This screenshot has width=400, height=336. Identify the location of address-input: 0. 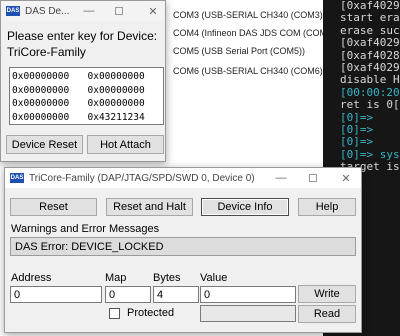
(56, 294).